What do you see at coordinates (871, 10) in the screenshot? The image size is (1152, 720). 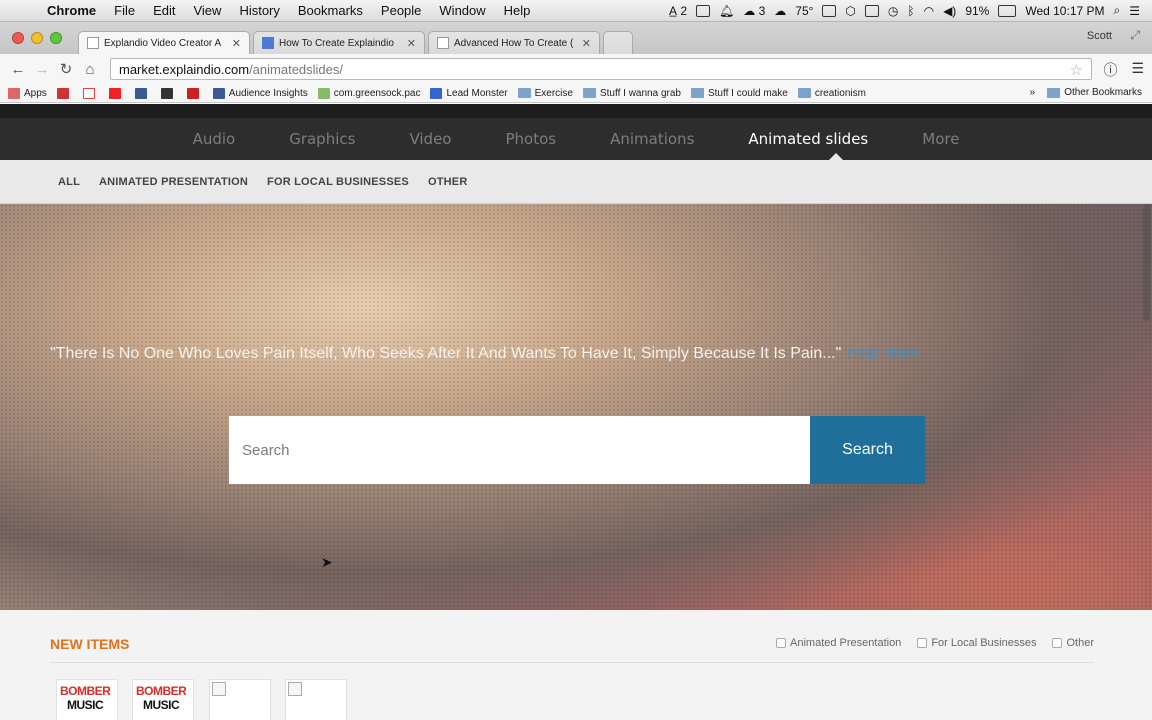 I see `airplay-icon` at bounding box center [871, 10].